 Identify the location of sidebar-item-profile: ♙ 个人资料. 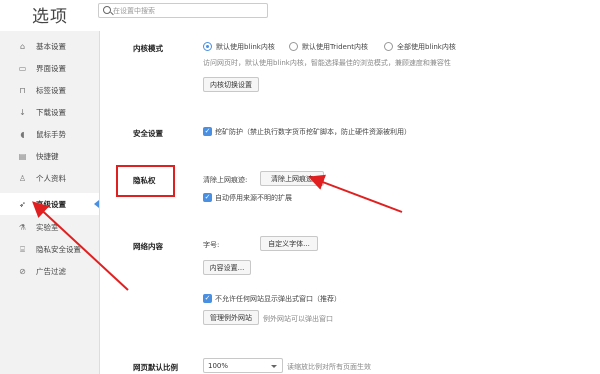
(49, 178).